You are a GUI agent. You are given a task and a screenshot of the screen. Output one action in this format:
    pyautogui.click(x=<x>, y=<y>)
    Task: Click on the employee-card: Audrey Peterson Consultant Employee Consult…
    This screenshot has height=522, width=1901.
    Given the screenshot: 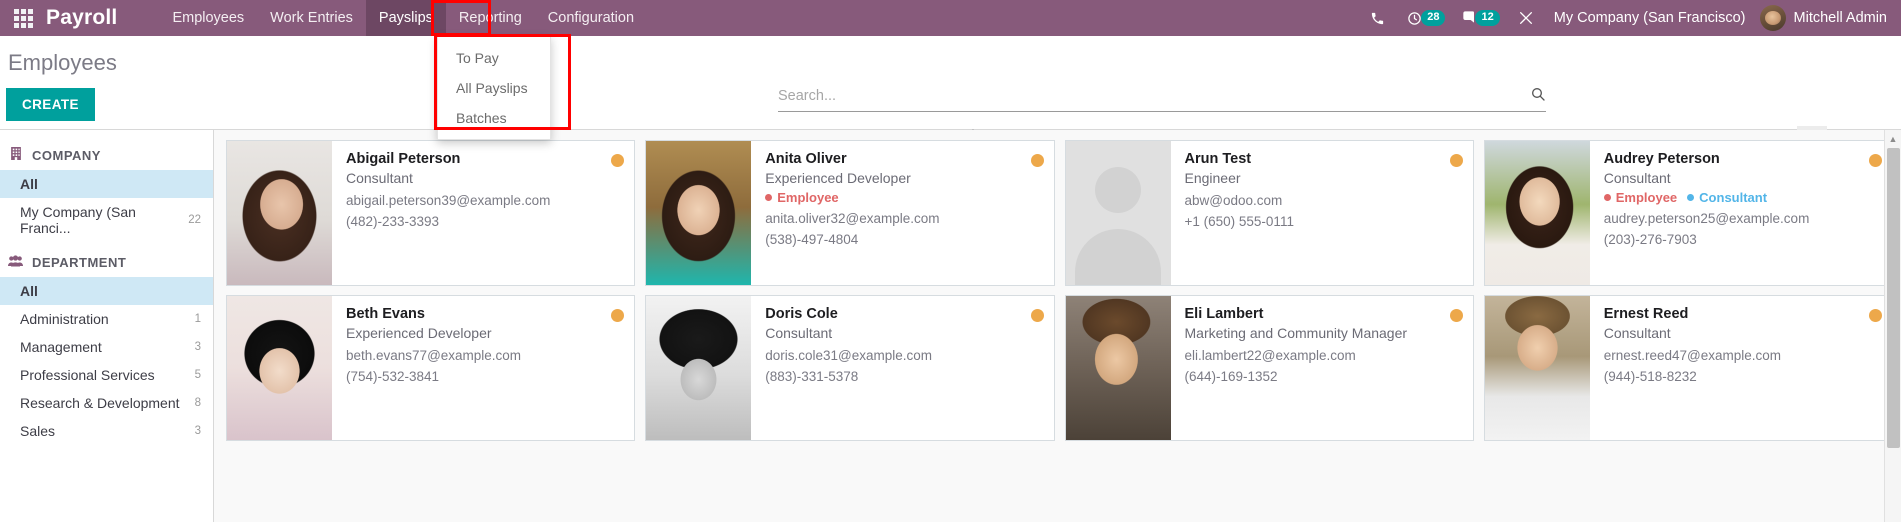 What is the action you would take?
    pyautogui.click(x=1688, y=213)
    